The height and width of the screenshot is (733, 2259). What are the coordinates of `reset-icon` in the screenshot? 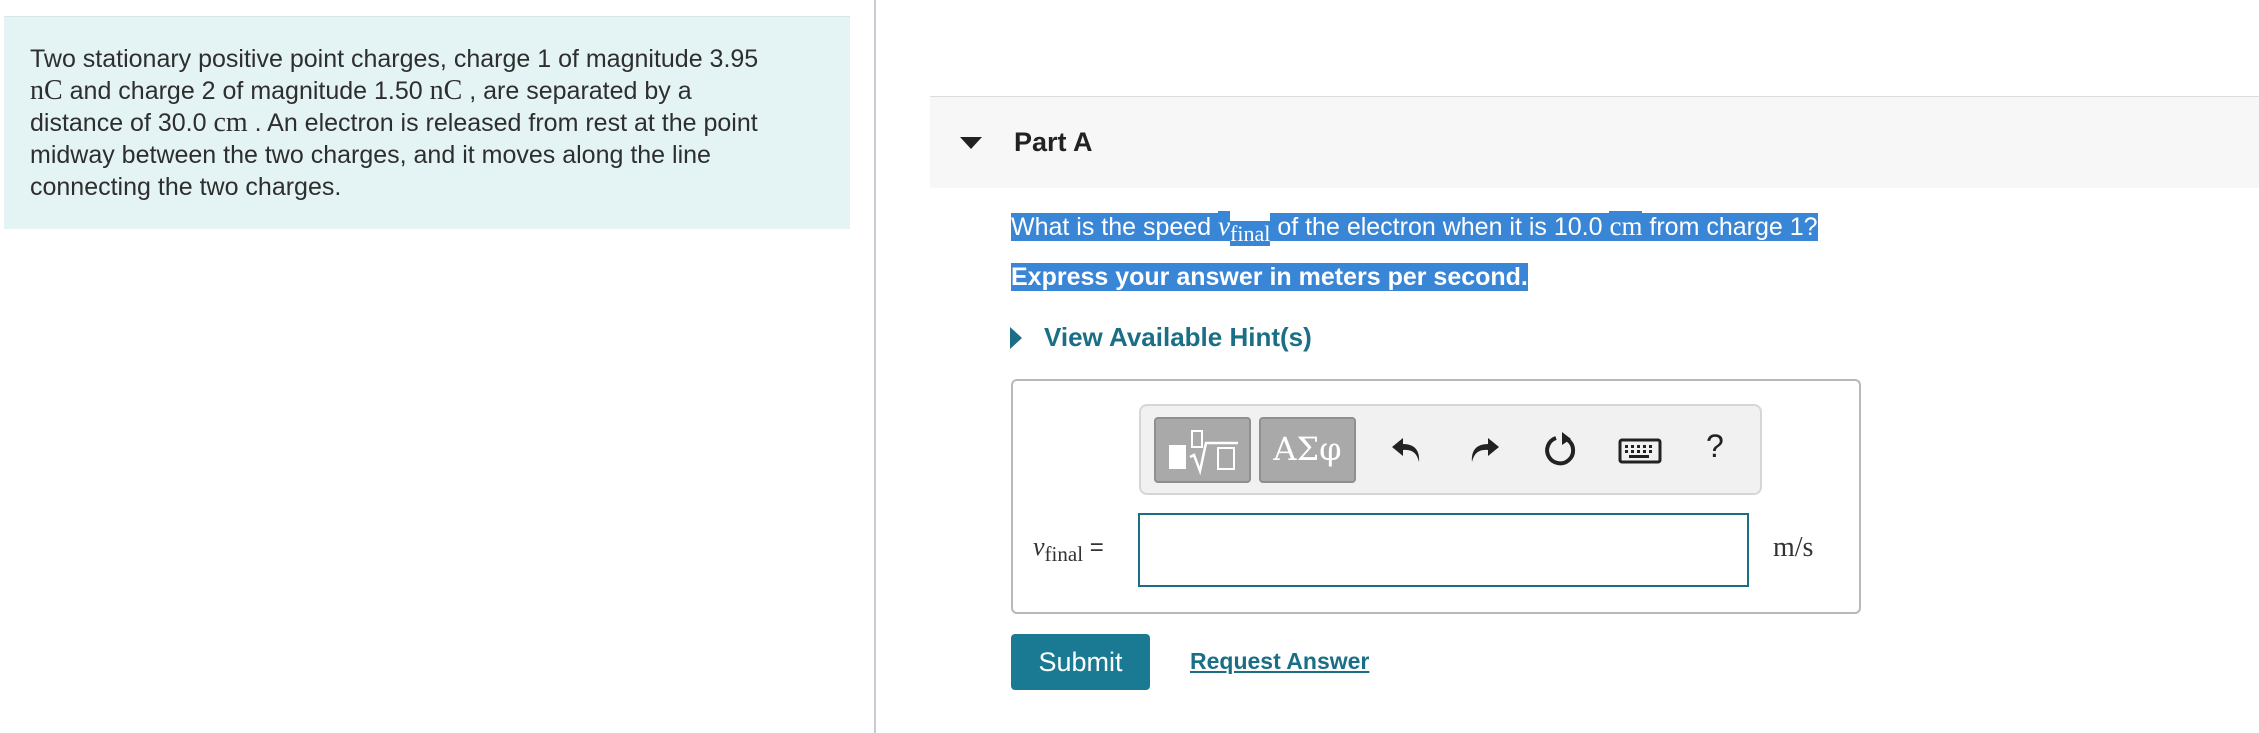 It's located at (1560, 450).